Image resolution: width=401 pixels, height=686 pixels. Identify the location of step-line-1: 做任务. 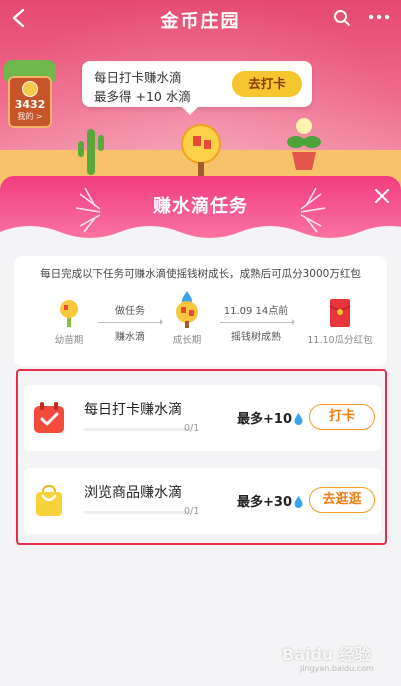
(130, 311).